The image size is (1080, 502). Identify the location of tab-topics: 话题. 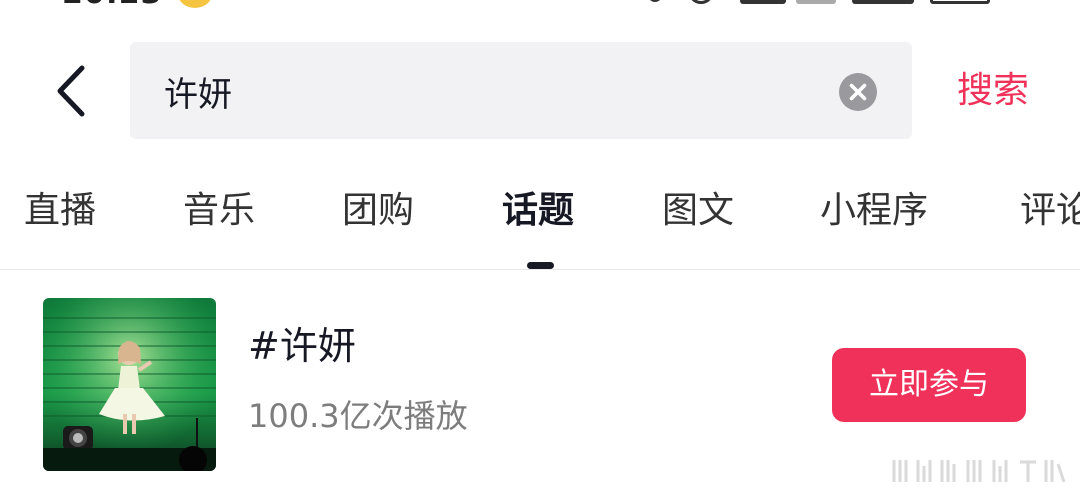
(538, 211).